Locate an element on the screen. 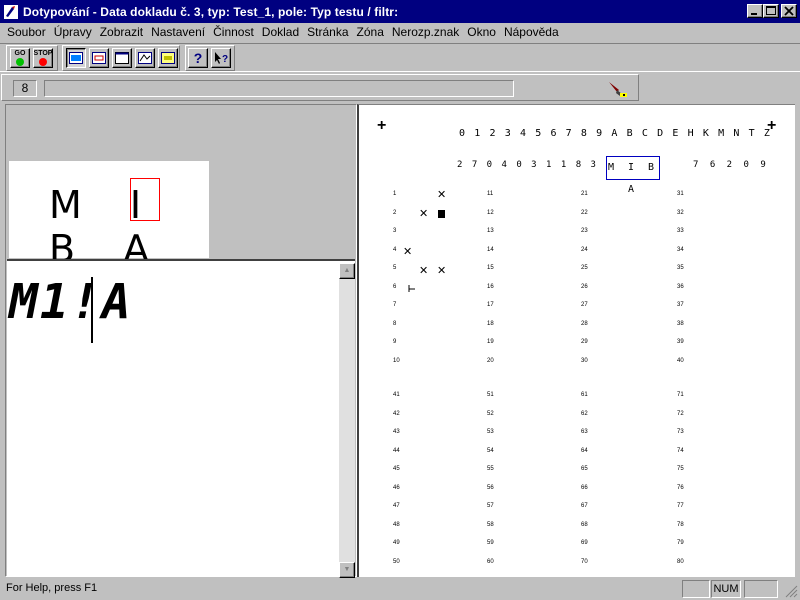  question-number: 31 is located at coordinates (680, 194).